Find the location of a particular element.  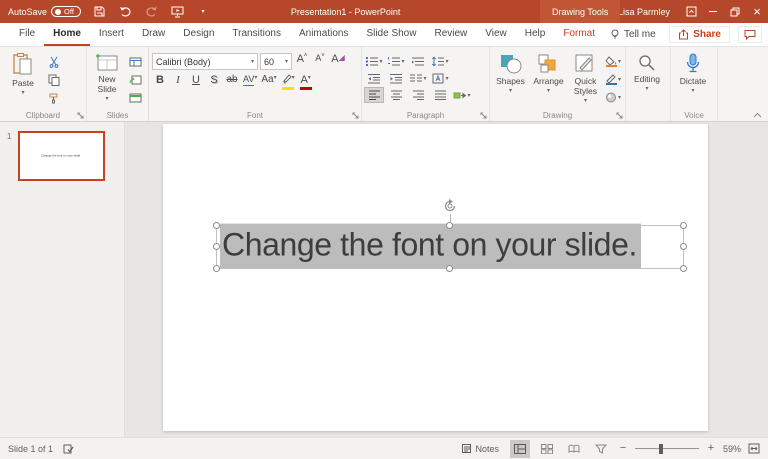

resize-handle-top-right is located at coordinates (683, 225).